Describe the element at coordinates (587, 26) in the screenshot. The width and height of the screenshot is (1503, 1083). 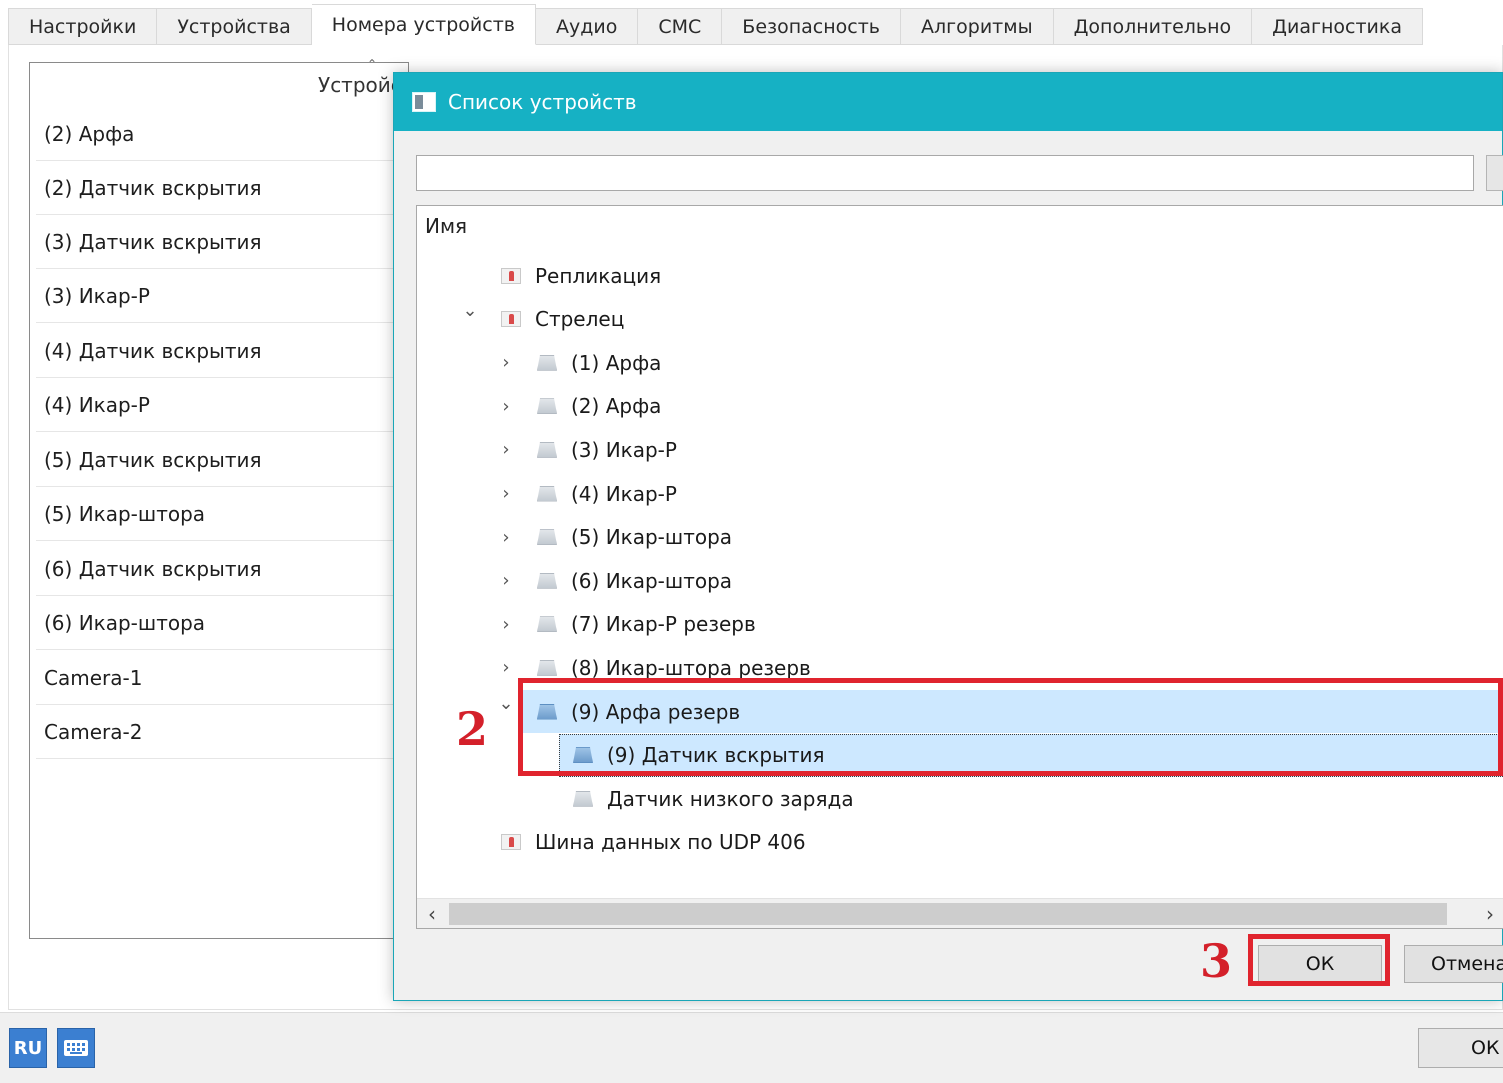
I see `tab-audio: Аудио` at that location.